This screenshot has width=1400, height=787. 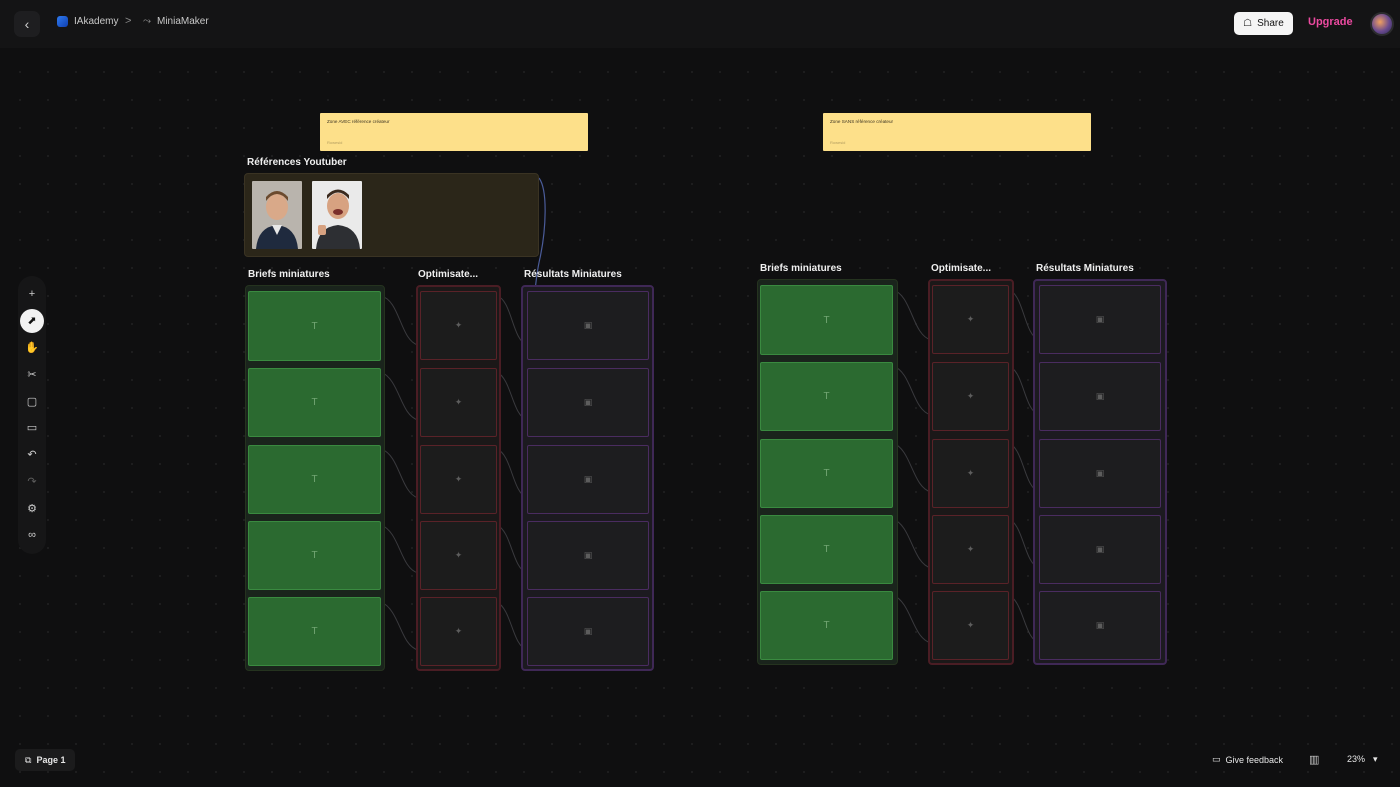 What do you see at coordinates (32, 428) in the screenshot?
I see `comment-tool: ▭` at bounding box center [32, 428].